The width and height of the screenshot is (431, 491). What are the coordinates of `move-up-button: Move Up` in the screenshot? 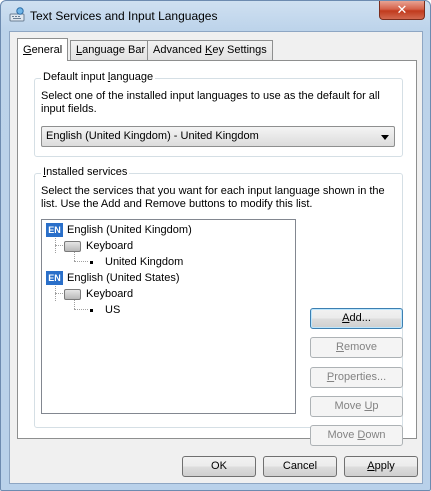 It's located at (356, 406).